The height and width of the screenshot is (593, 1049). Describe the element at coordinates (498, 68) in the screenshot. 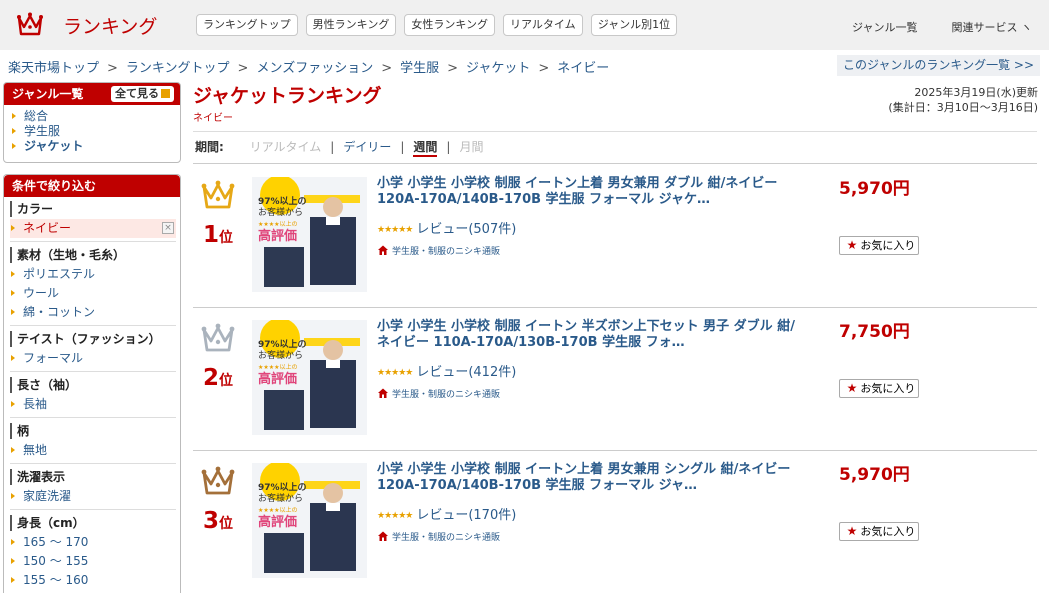

I see `breadcrumb-item: ジャケット` at that location.